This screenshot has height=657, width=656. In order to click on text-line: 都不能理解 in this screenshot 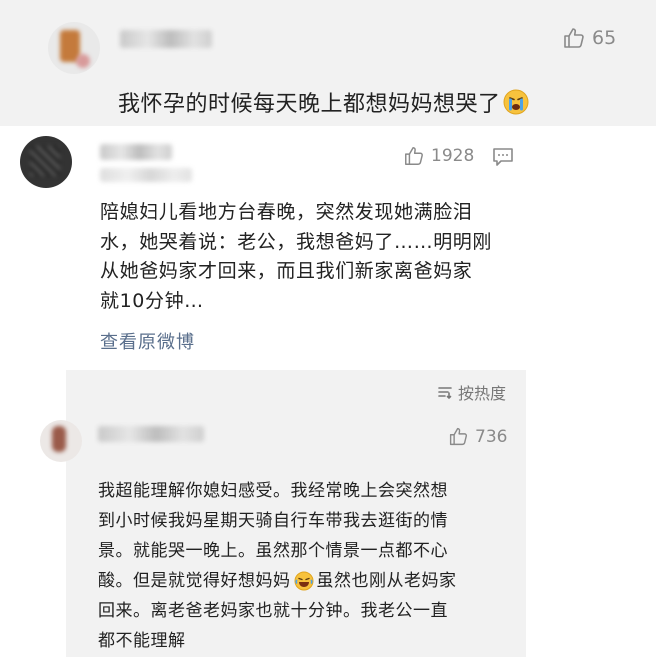, I will do `click(142, 641)`.